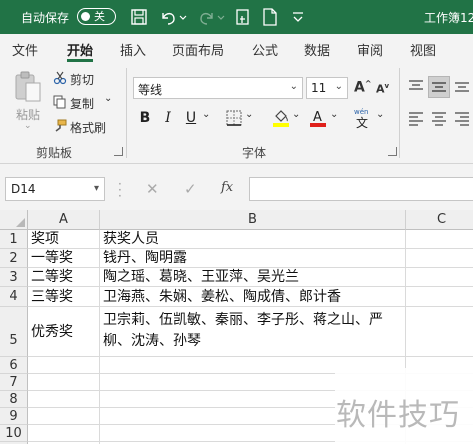  What do you see at coordinates (227, 187) in the screenshot?
I see `insert-function-button: fx` at bounding box center [227, 187].